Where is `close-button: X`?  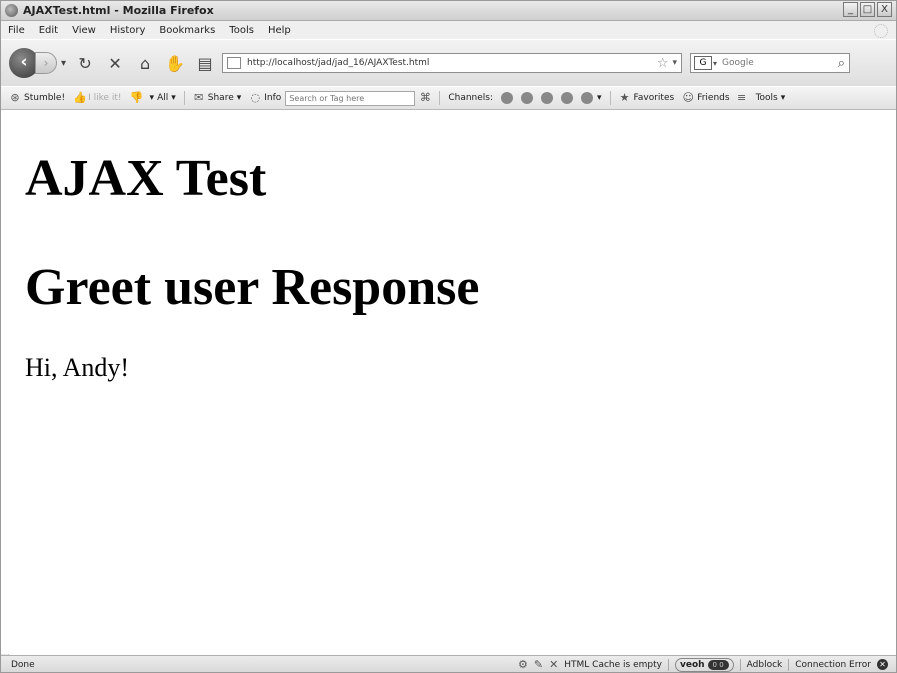 close-button: X is located at coordinates (884, 9).